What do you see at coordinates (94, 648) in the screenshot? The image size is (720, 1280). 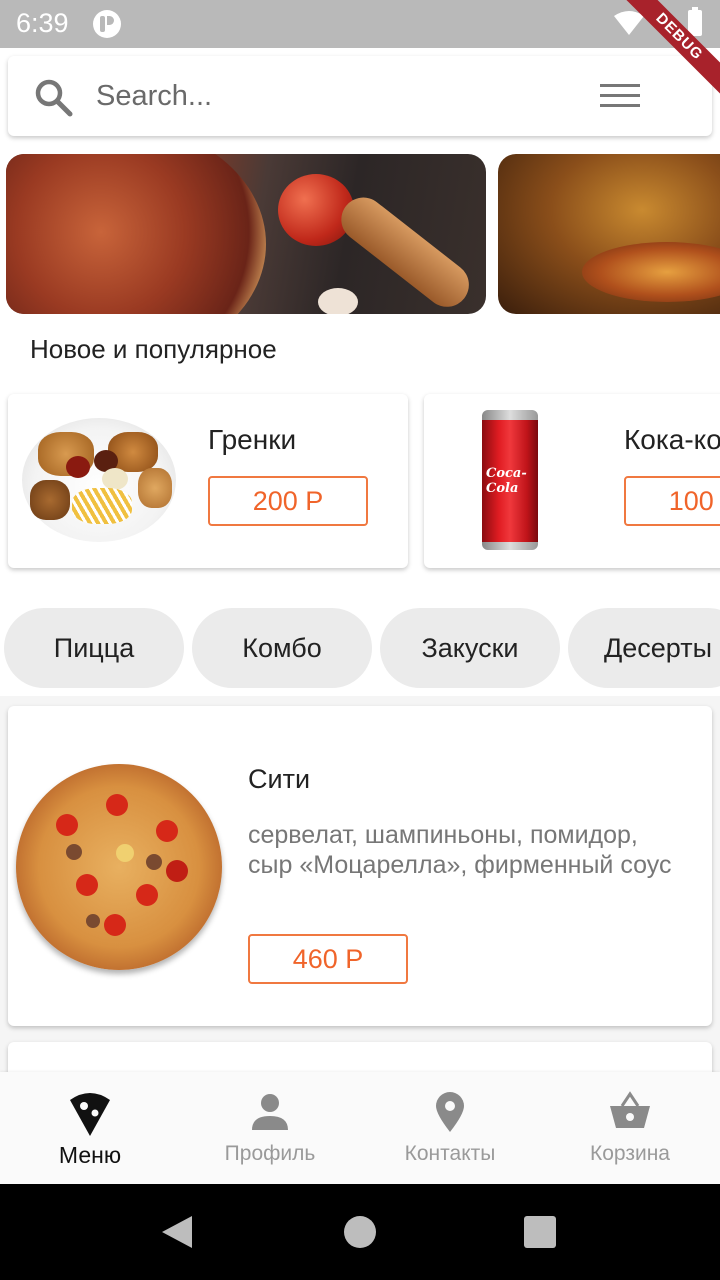 I see `category-chip-pizza: Пицца` at bounding box center [94, 648].